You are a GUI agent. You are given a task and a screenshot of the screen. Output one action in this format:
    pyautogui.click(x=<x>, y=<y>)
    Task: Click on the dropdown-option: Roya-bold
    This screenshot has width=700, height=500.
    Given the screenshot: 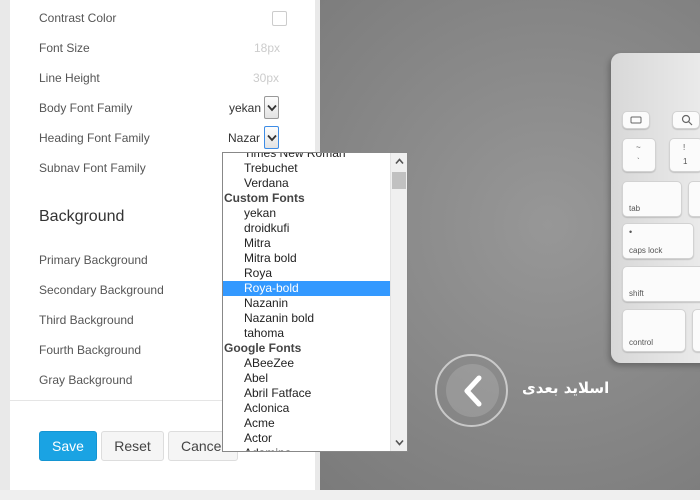 What is the action you would take?
    pyautogui.click(x=307, y=288)
    